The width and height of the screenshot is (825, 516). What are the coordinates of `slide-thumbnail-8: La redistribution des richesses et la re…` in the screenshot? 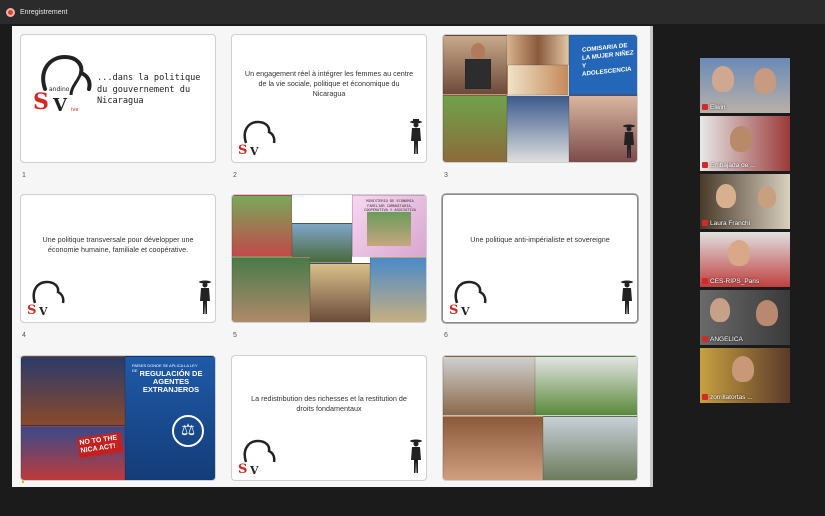 It's located at (329, 418).